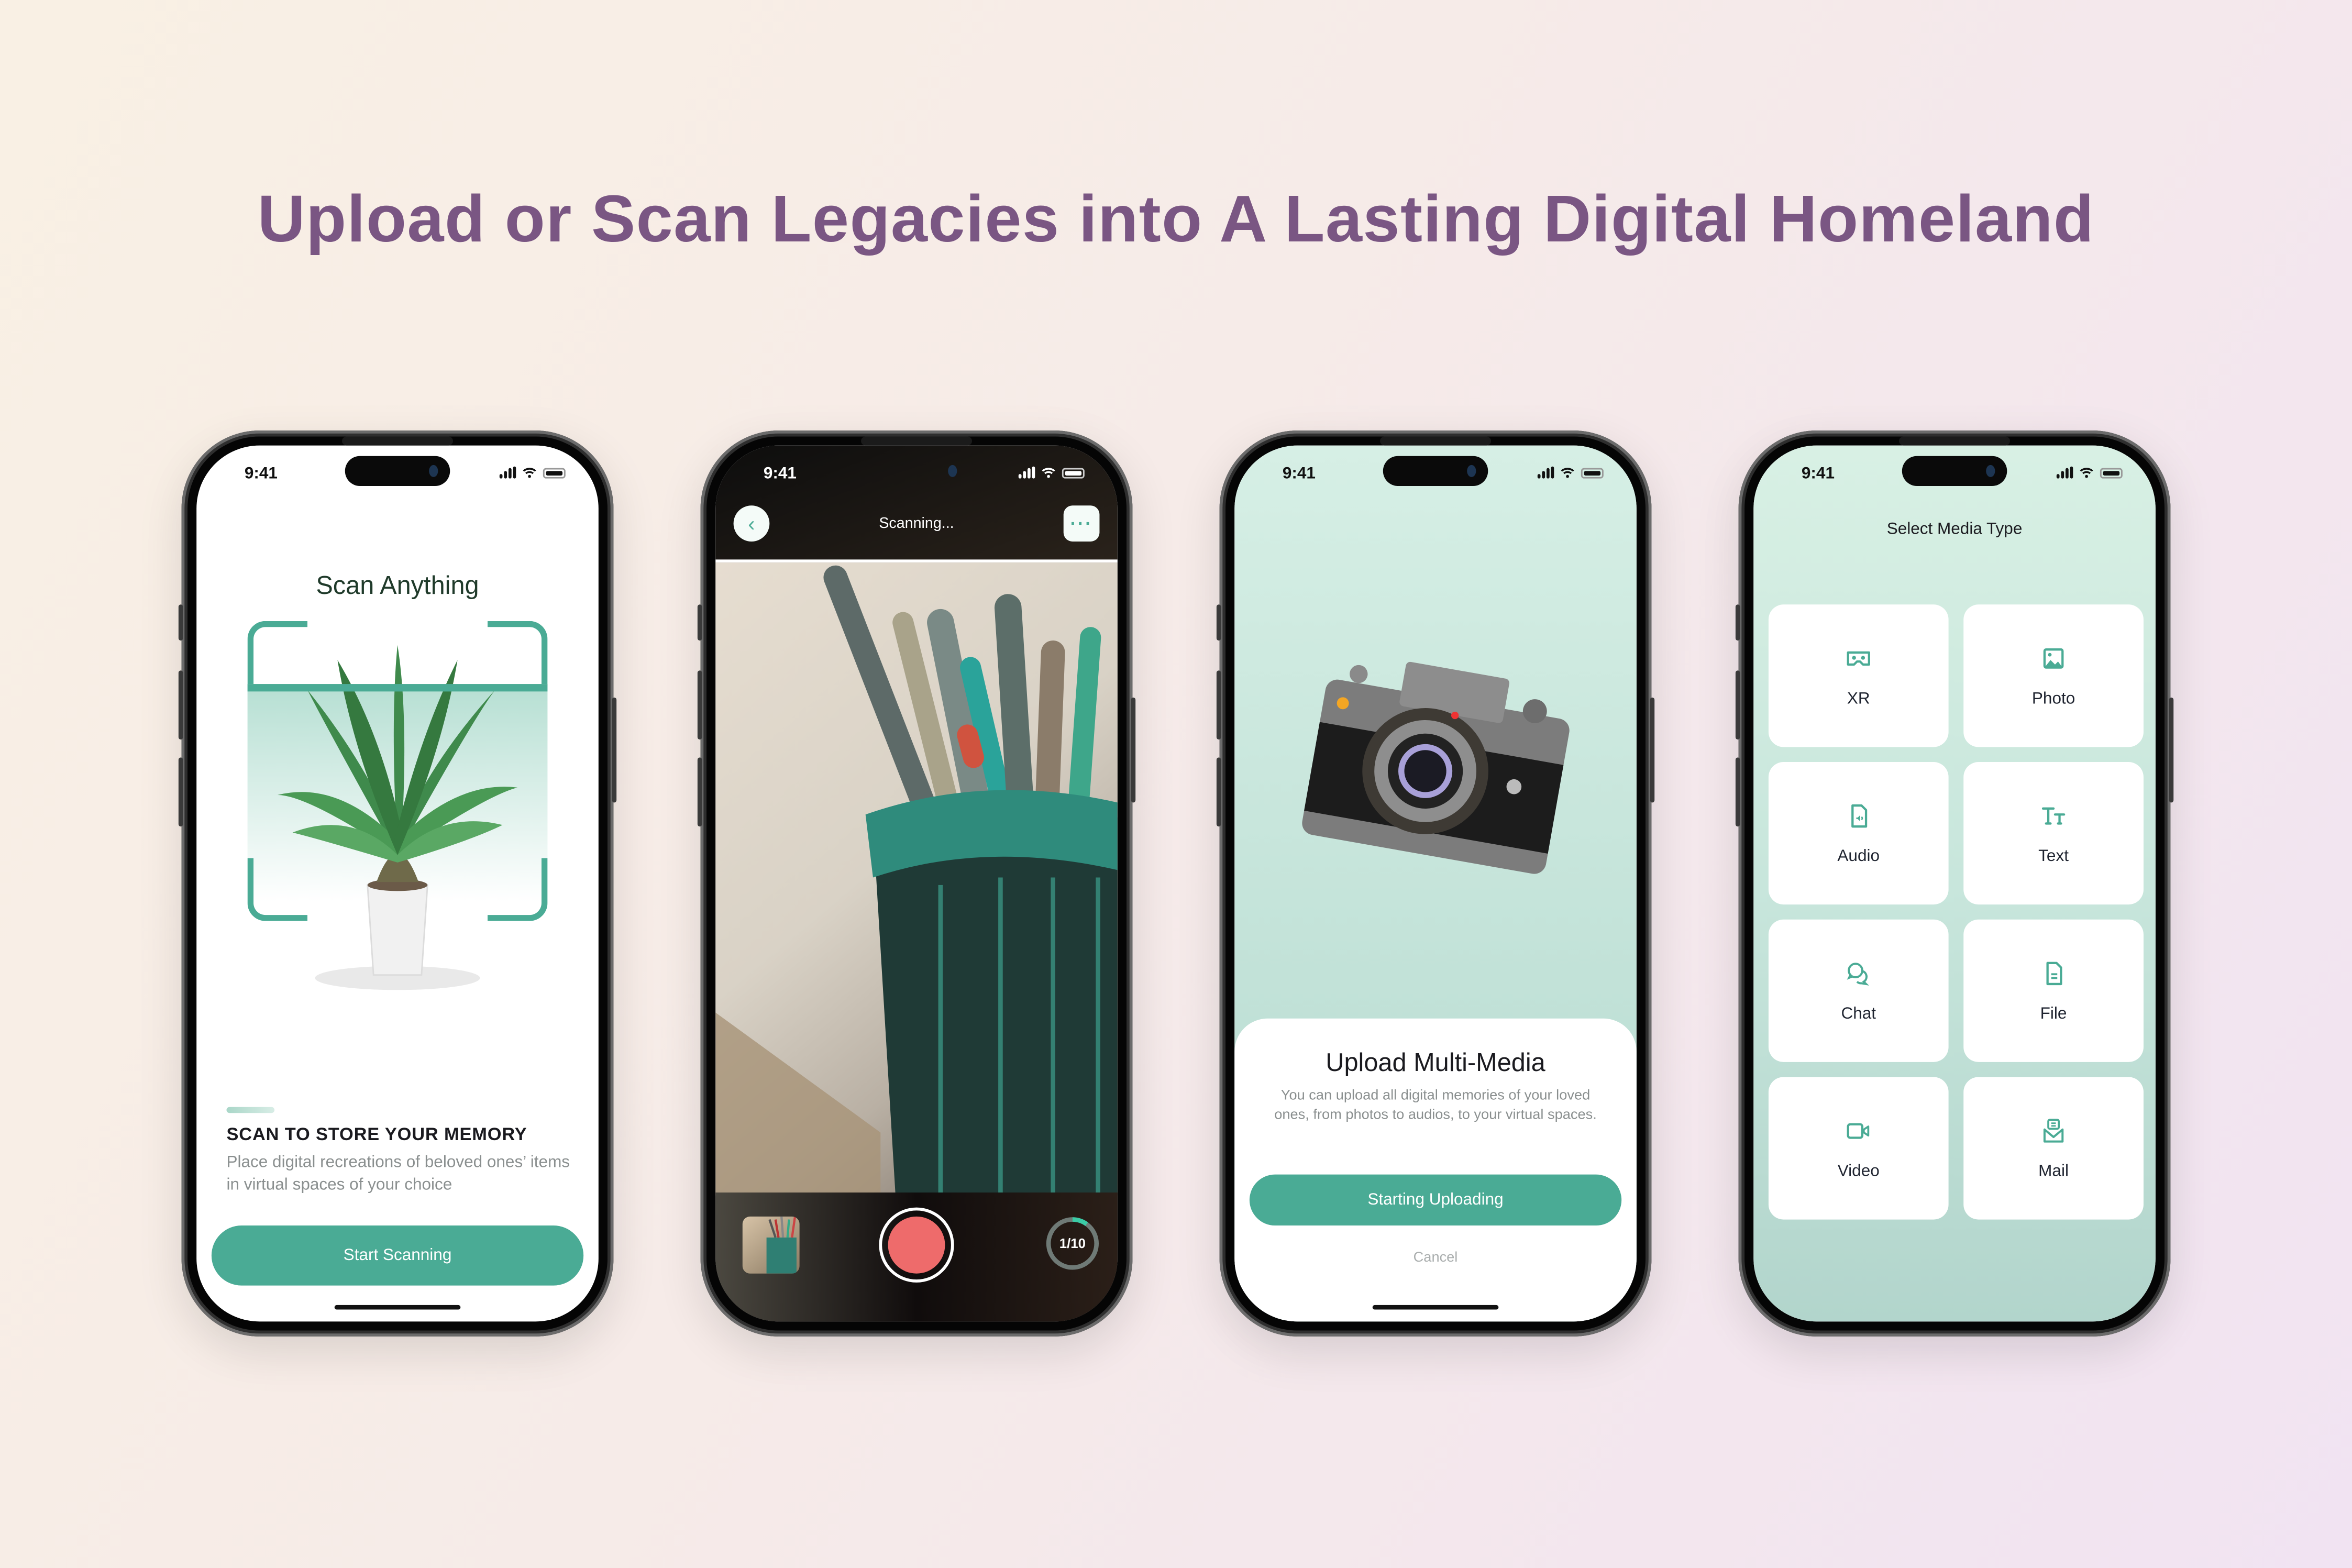 This screenshot has width=2352, height=1568. What do you see at coordinates (916, 1245) in the screenshot?
I see `shutter-button` at bounding box center [916, 1245].